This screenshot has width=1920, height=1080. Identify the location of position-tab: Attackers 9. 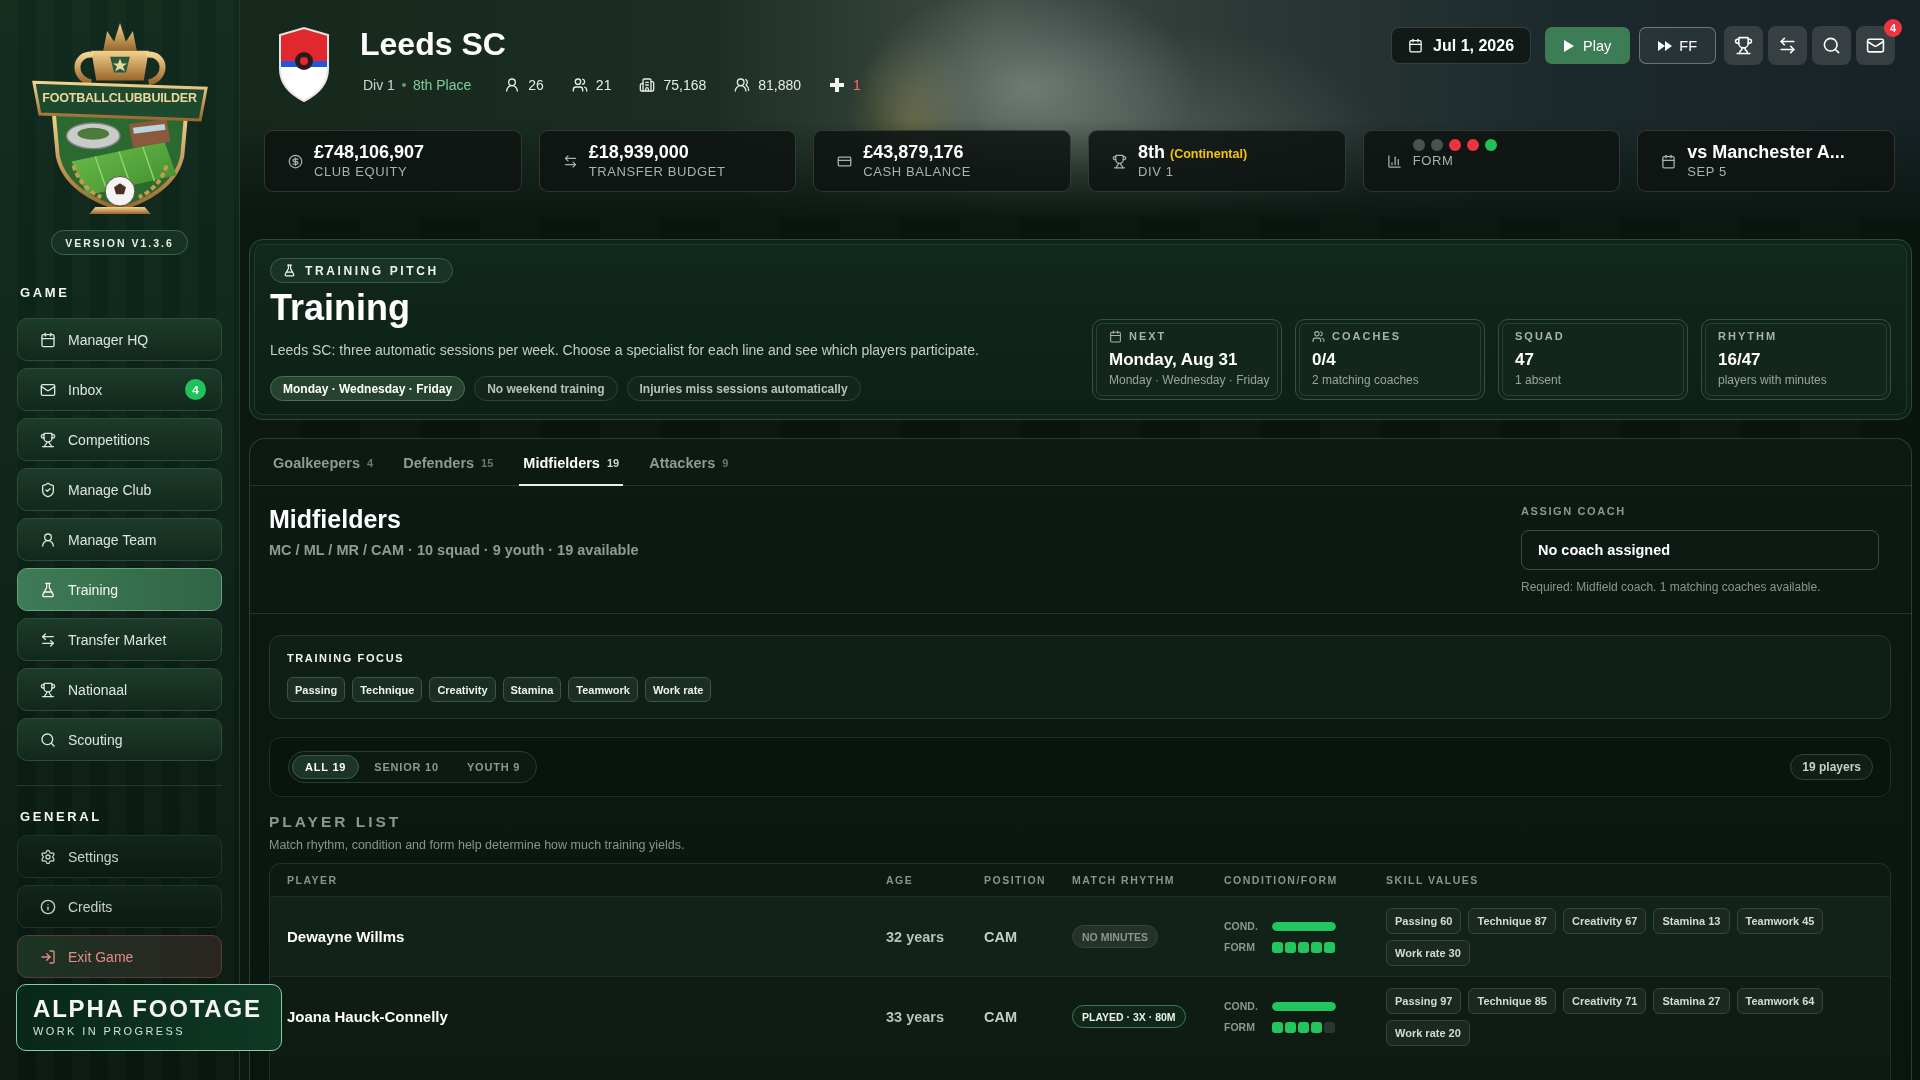
(689, 462).